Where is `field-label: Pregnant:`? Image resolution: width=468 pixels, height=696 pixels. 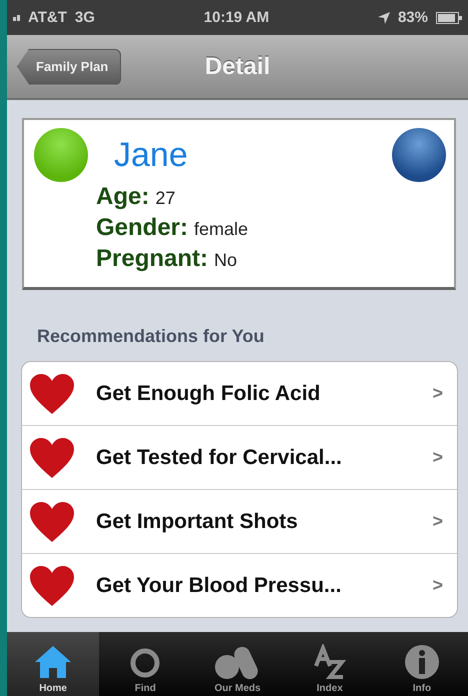
field-label: Pregnant: is located at coordinates (152, 259).